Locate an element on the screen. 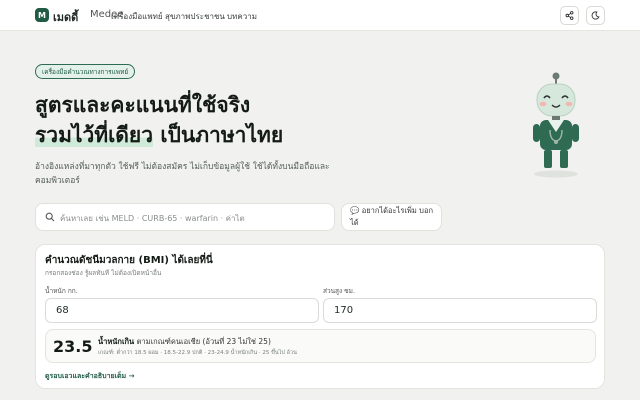 This screenshot has height=400, width=640. nav-item-articles: บทความ is located at coordinates (242, 16).